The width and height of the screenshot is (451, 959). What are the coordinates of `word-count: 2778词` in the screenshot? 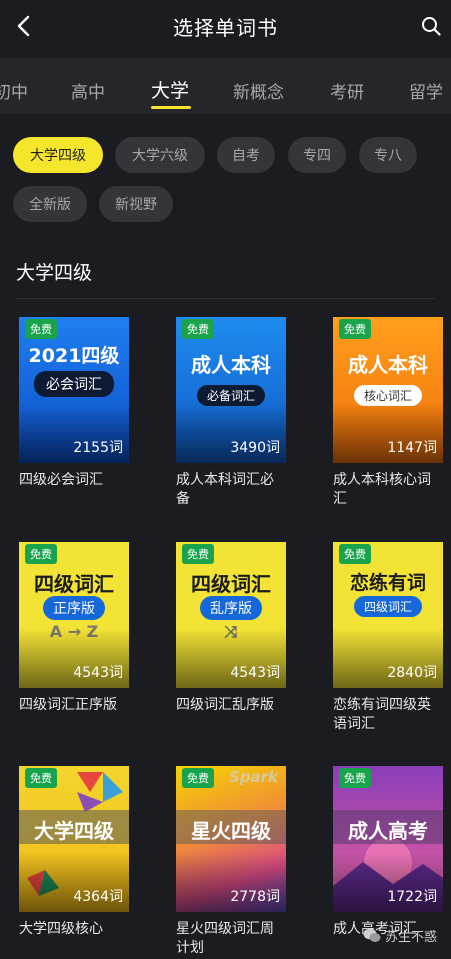 It's located at (255, 897).